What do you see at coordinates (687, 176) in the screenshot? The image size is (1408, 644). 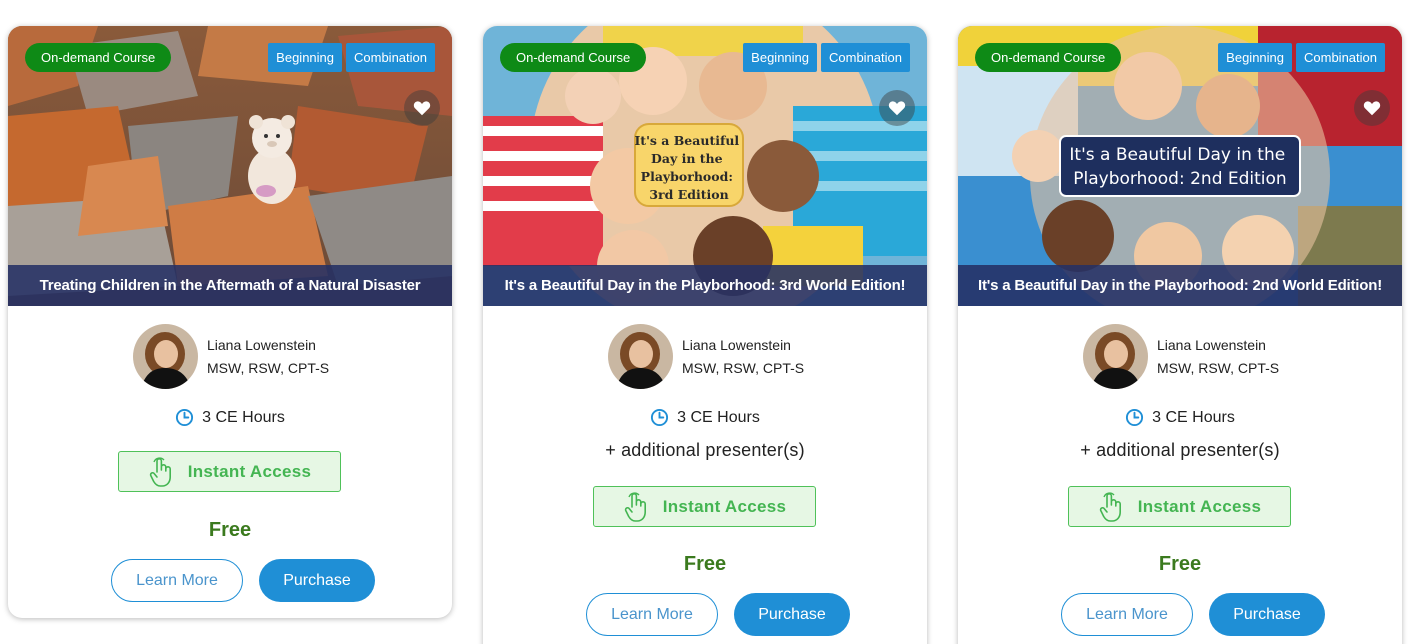 I see `thumbnail-text-line: Playborhood:` at bounding box center [687, 176].